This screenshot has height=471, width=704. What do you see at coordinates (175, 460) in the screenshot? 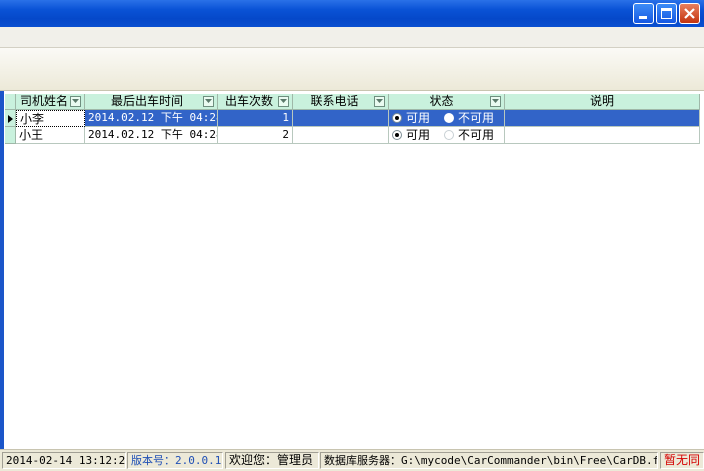
I see `status-version: 版本号：2.0.0.1` at bounding box center [175, 460].